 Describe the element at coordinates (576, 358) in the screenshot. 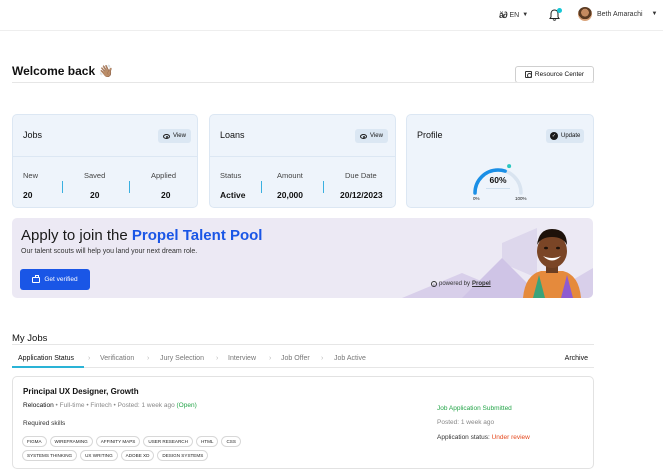

I see `archive-link: Archive` at that location.